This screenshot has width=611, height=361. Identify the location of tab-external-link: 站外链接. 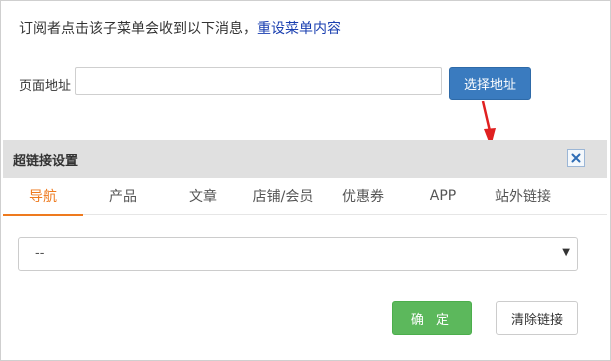
(523, 196).